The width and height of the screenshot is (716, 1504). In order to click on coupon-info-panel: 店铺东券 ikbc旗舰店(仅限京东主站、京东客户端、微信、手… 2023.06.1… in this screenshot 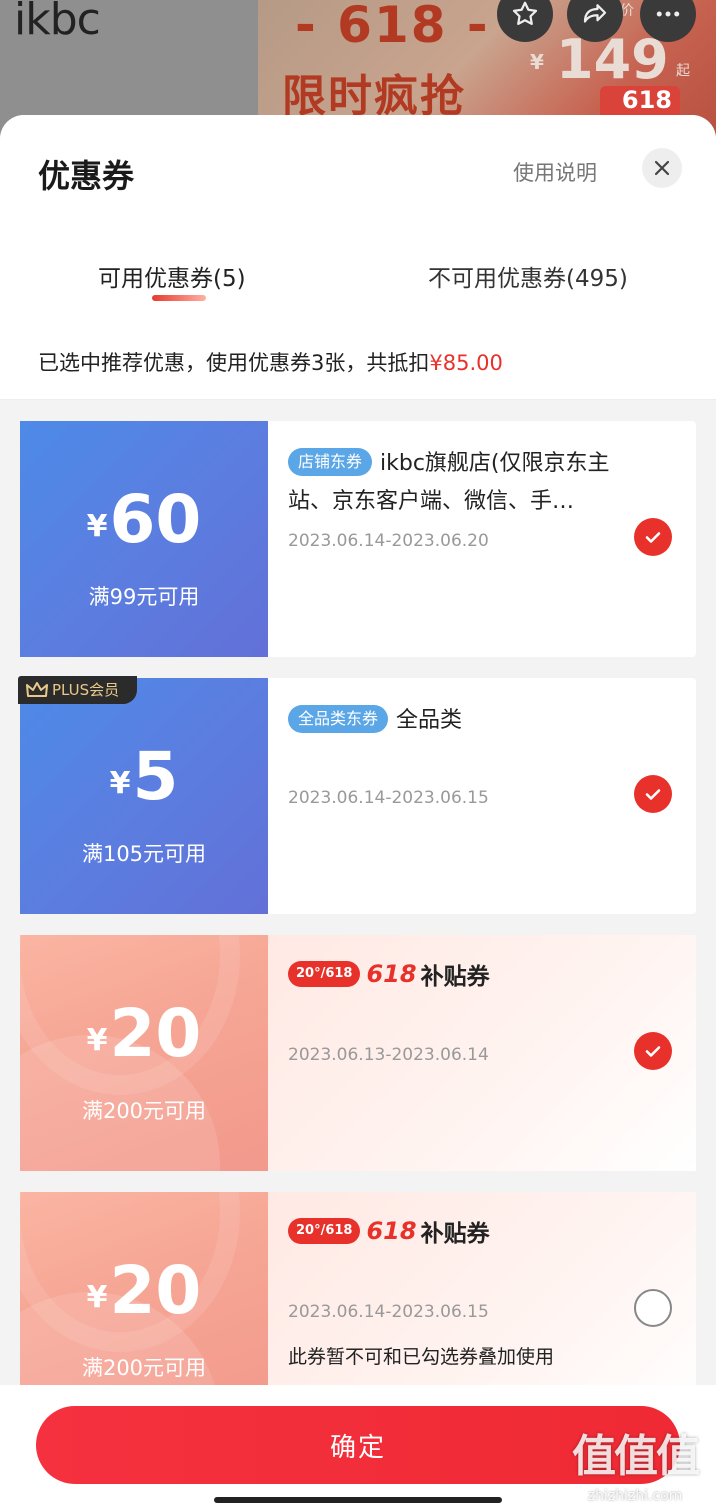, I will do `click(482, 539)`.